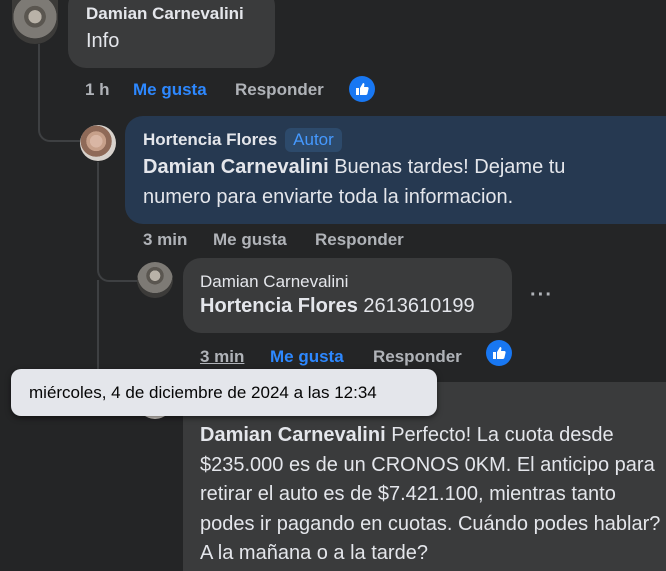 This screenshot has height=571, width=666. I want to click on more-options-icon: ···, so click(541, 295).